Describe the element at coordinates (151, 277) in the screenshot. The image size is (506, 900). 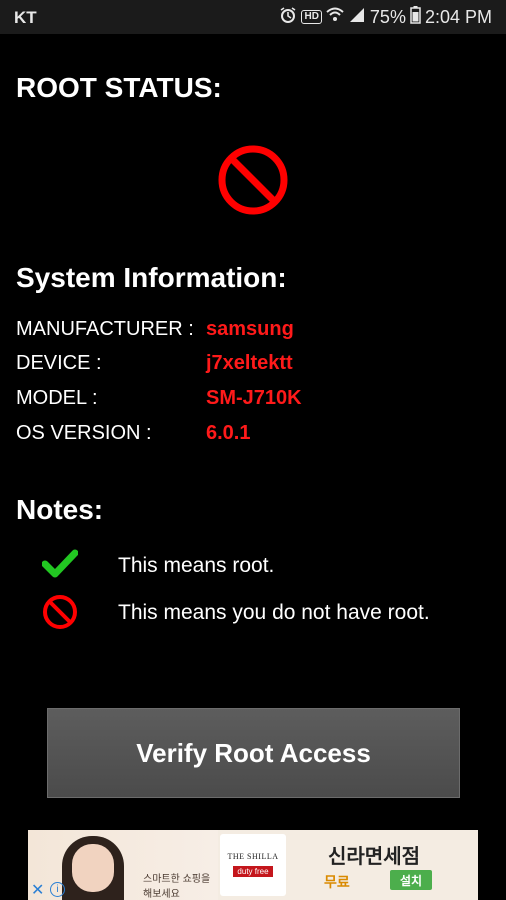
I see `system-information-heading: System Information:` at that location.